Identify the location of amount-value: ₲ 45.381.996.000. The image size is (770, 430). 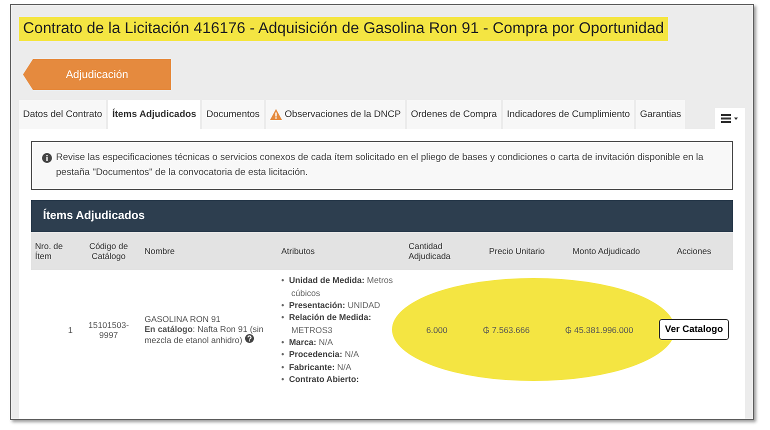
(599, 329).